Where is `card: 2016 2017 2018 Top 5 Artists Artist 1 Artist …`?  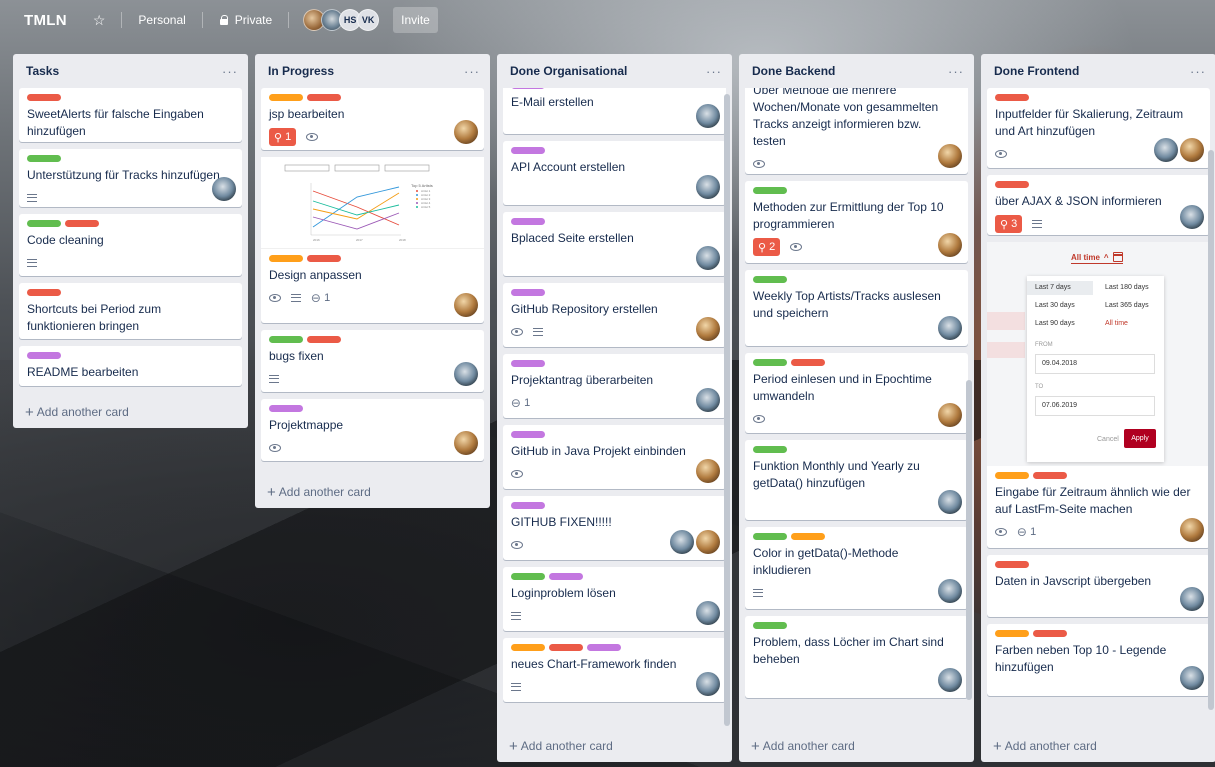 card: 2016 2017 2018 Top 5 Artists Artist 1 Artist … is located at coordinates (372, 240).